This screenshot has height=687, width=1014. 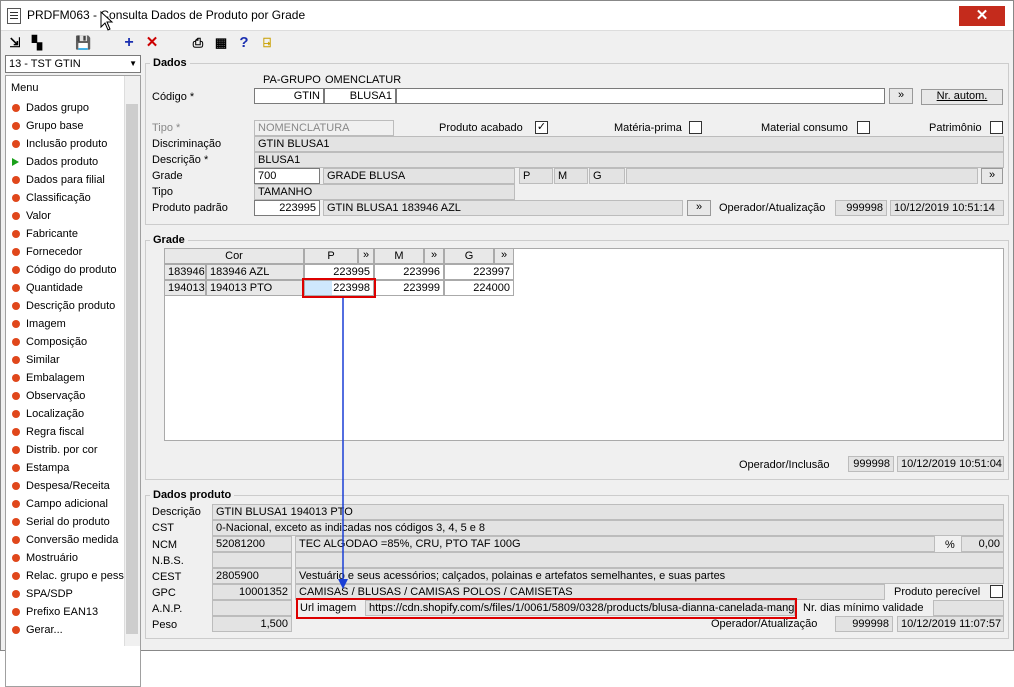 What do you see at coordinates (699, 208) in the screenshot?
I see `produto-padrao-lookup-button: »` at bounding box center [699, 208].